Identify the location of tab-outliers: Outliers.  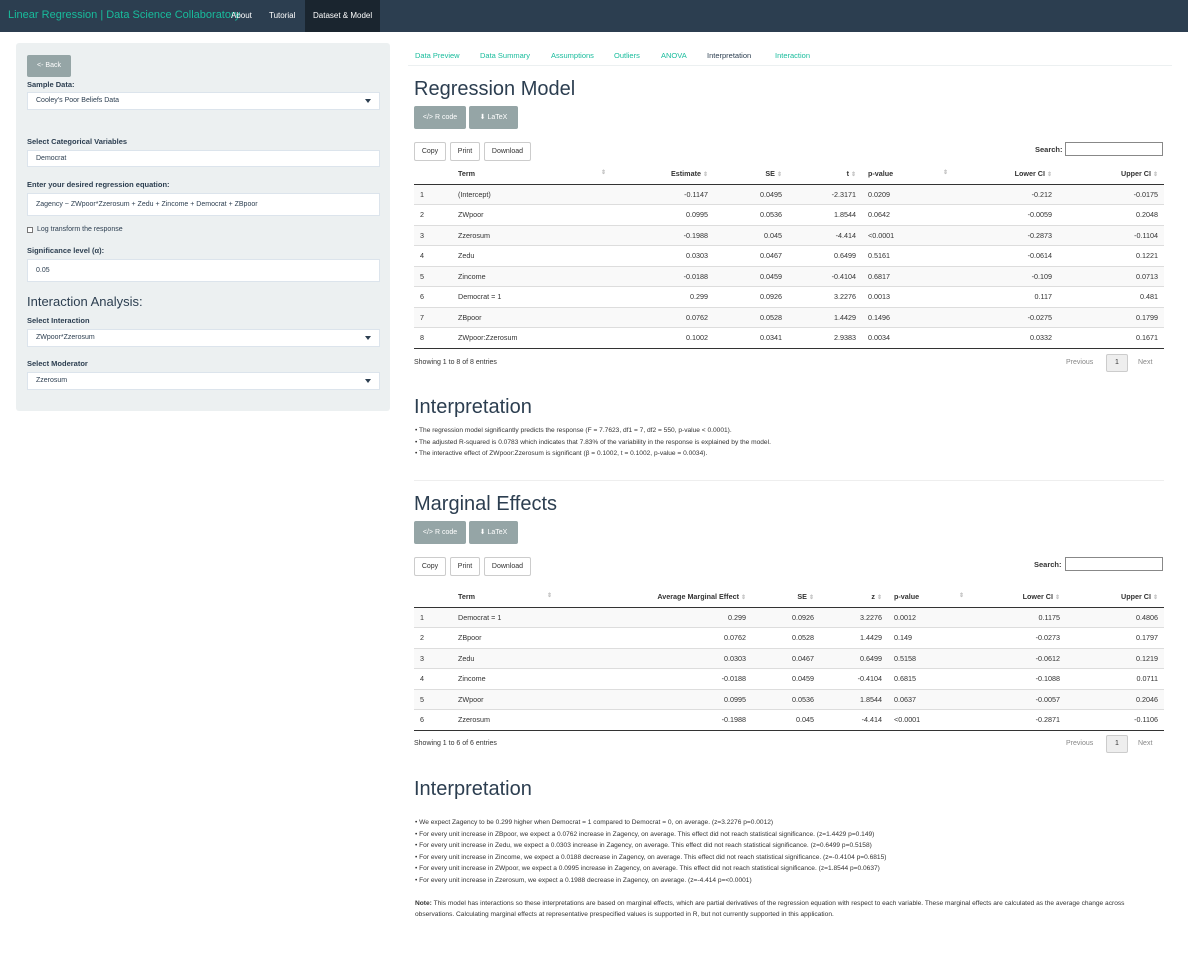
(627, 55).